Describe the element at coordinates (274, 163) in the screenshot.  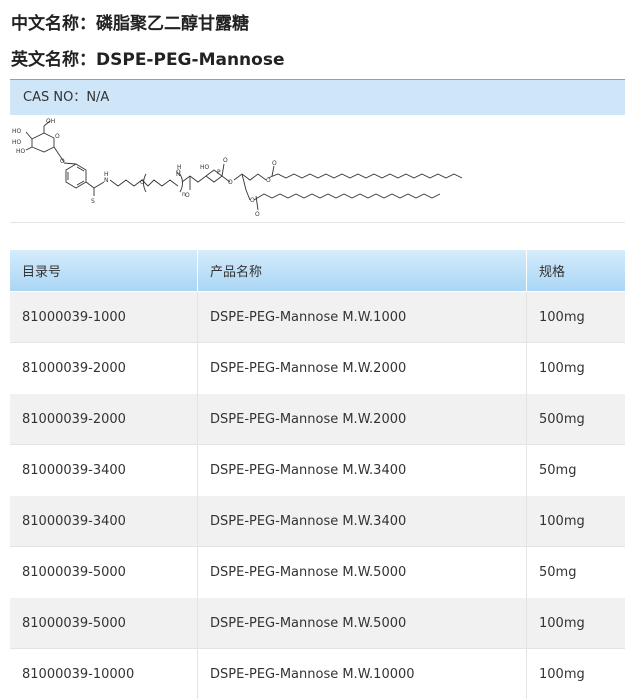
I see `struct-text-o9: O` at that location.